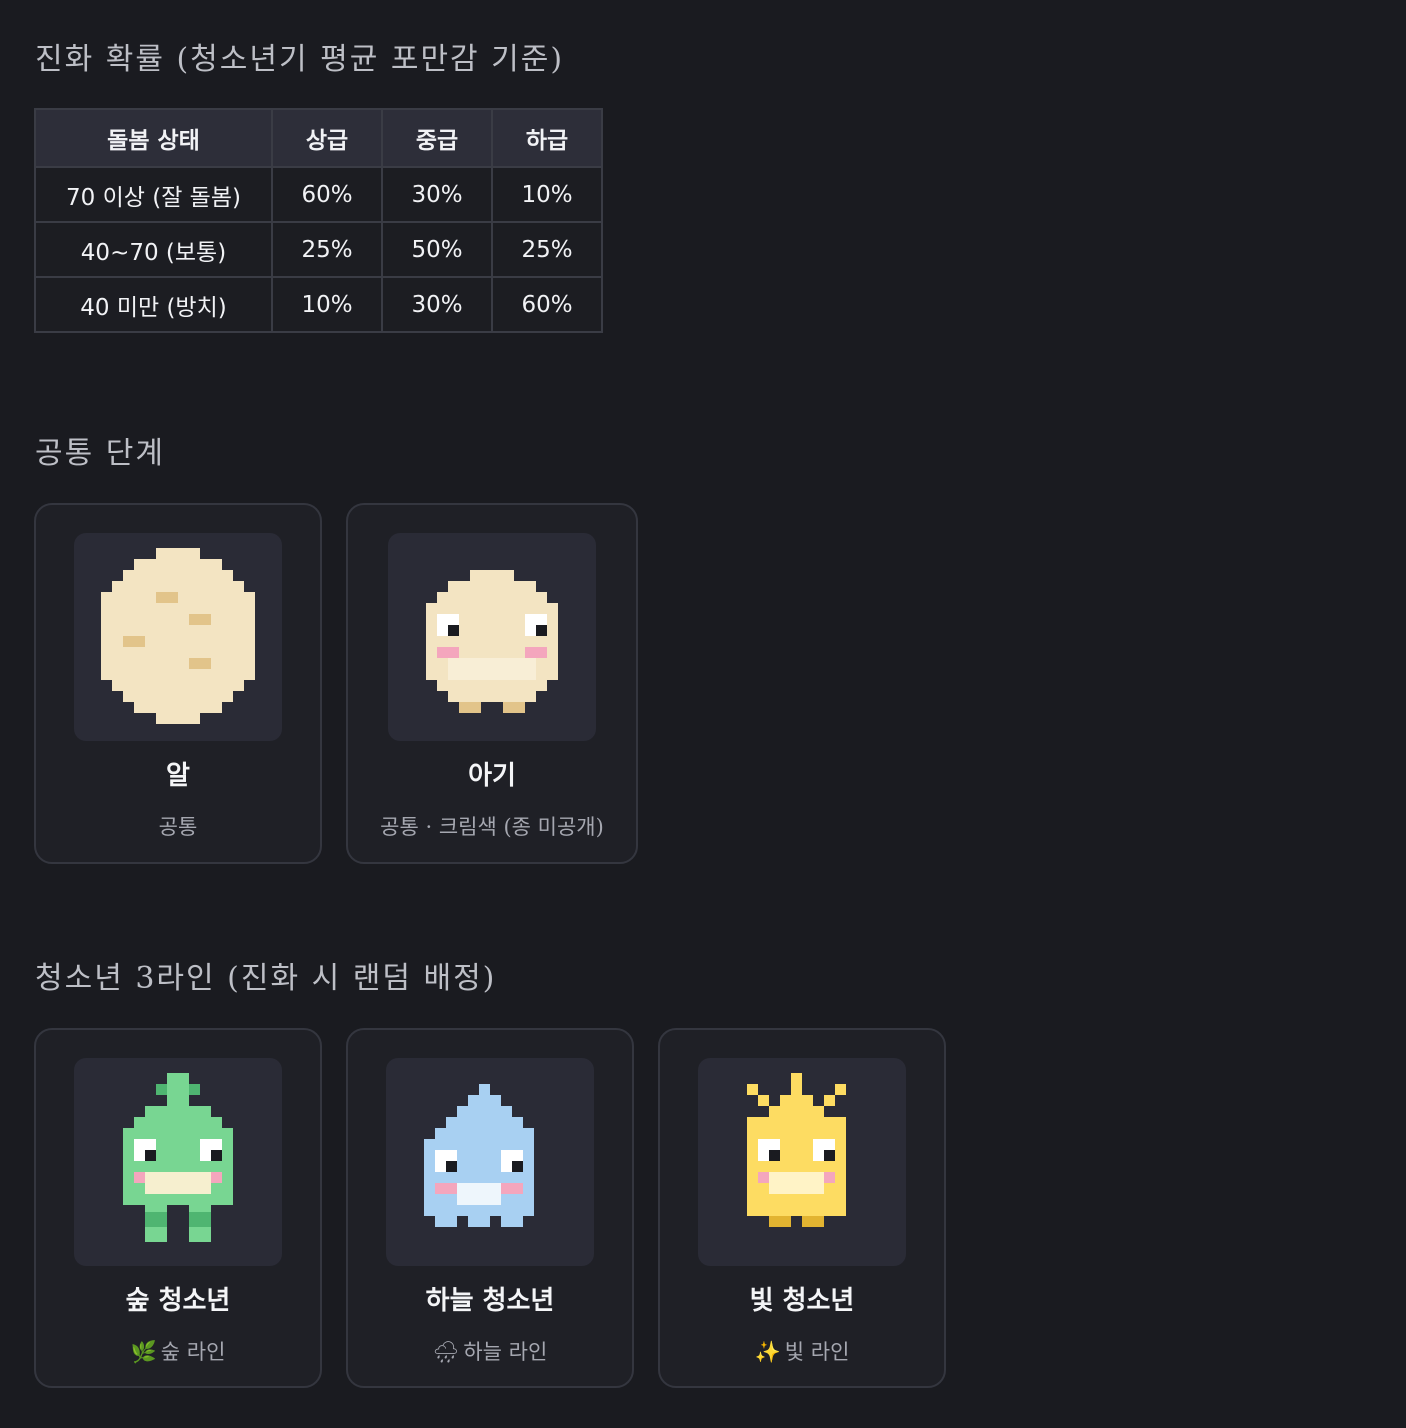 This screenshot has height=1428, width=1406. What do you see at coordinates (266, 978) in the screenshot?
I see `teen-lines-title: 청소년 3라인 (진화 시 랜덤 배정)` at bounding box center [266, 978].